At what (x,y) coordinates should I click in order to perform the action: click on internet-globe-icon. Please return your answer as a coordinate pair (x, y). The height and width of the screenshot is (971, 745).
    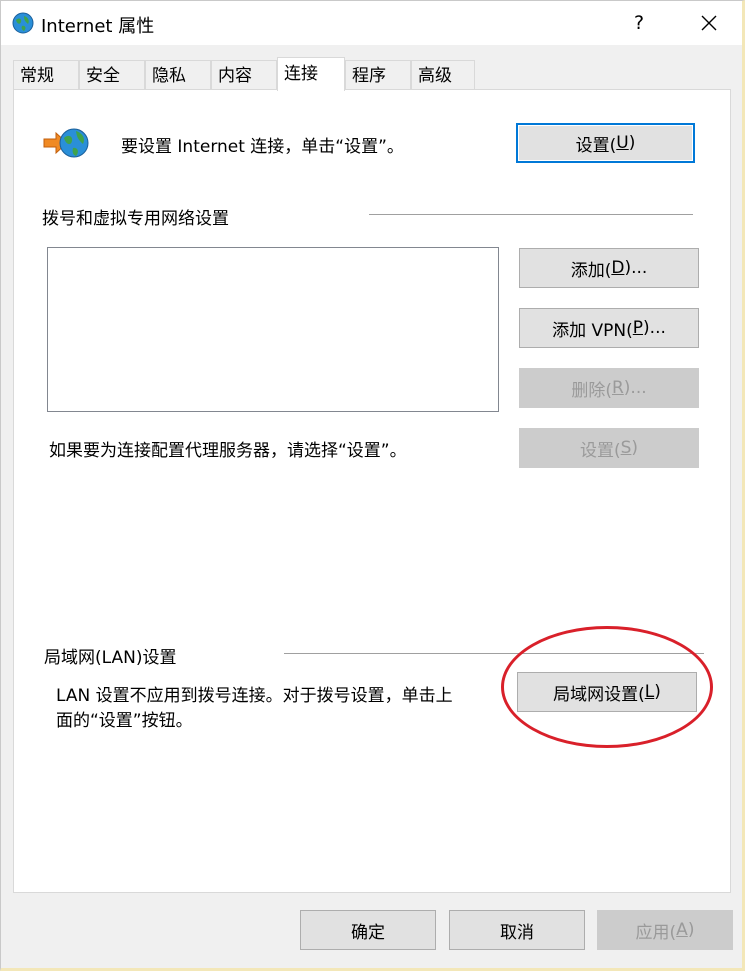
    Looking at the image, I should click on (23, 23).